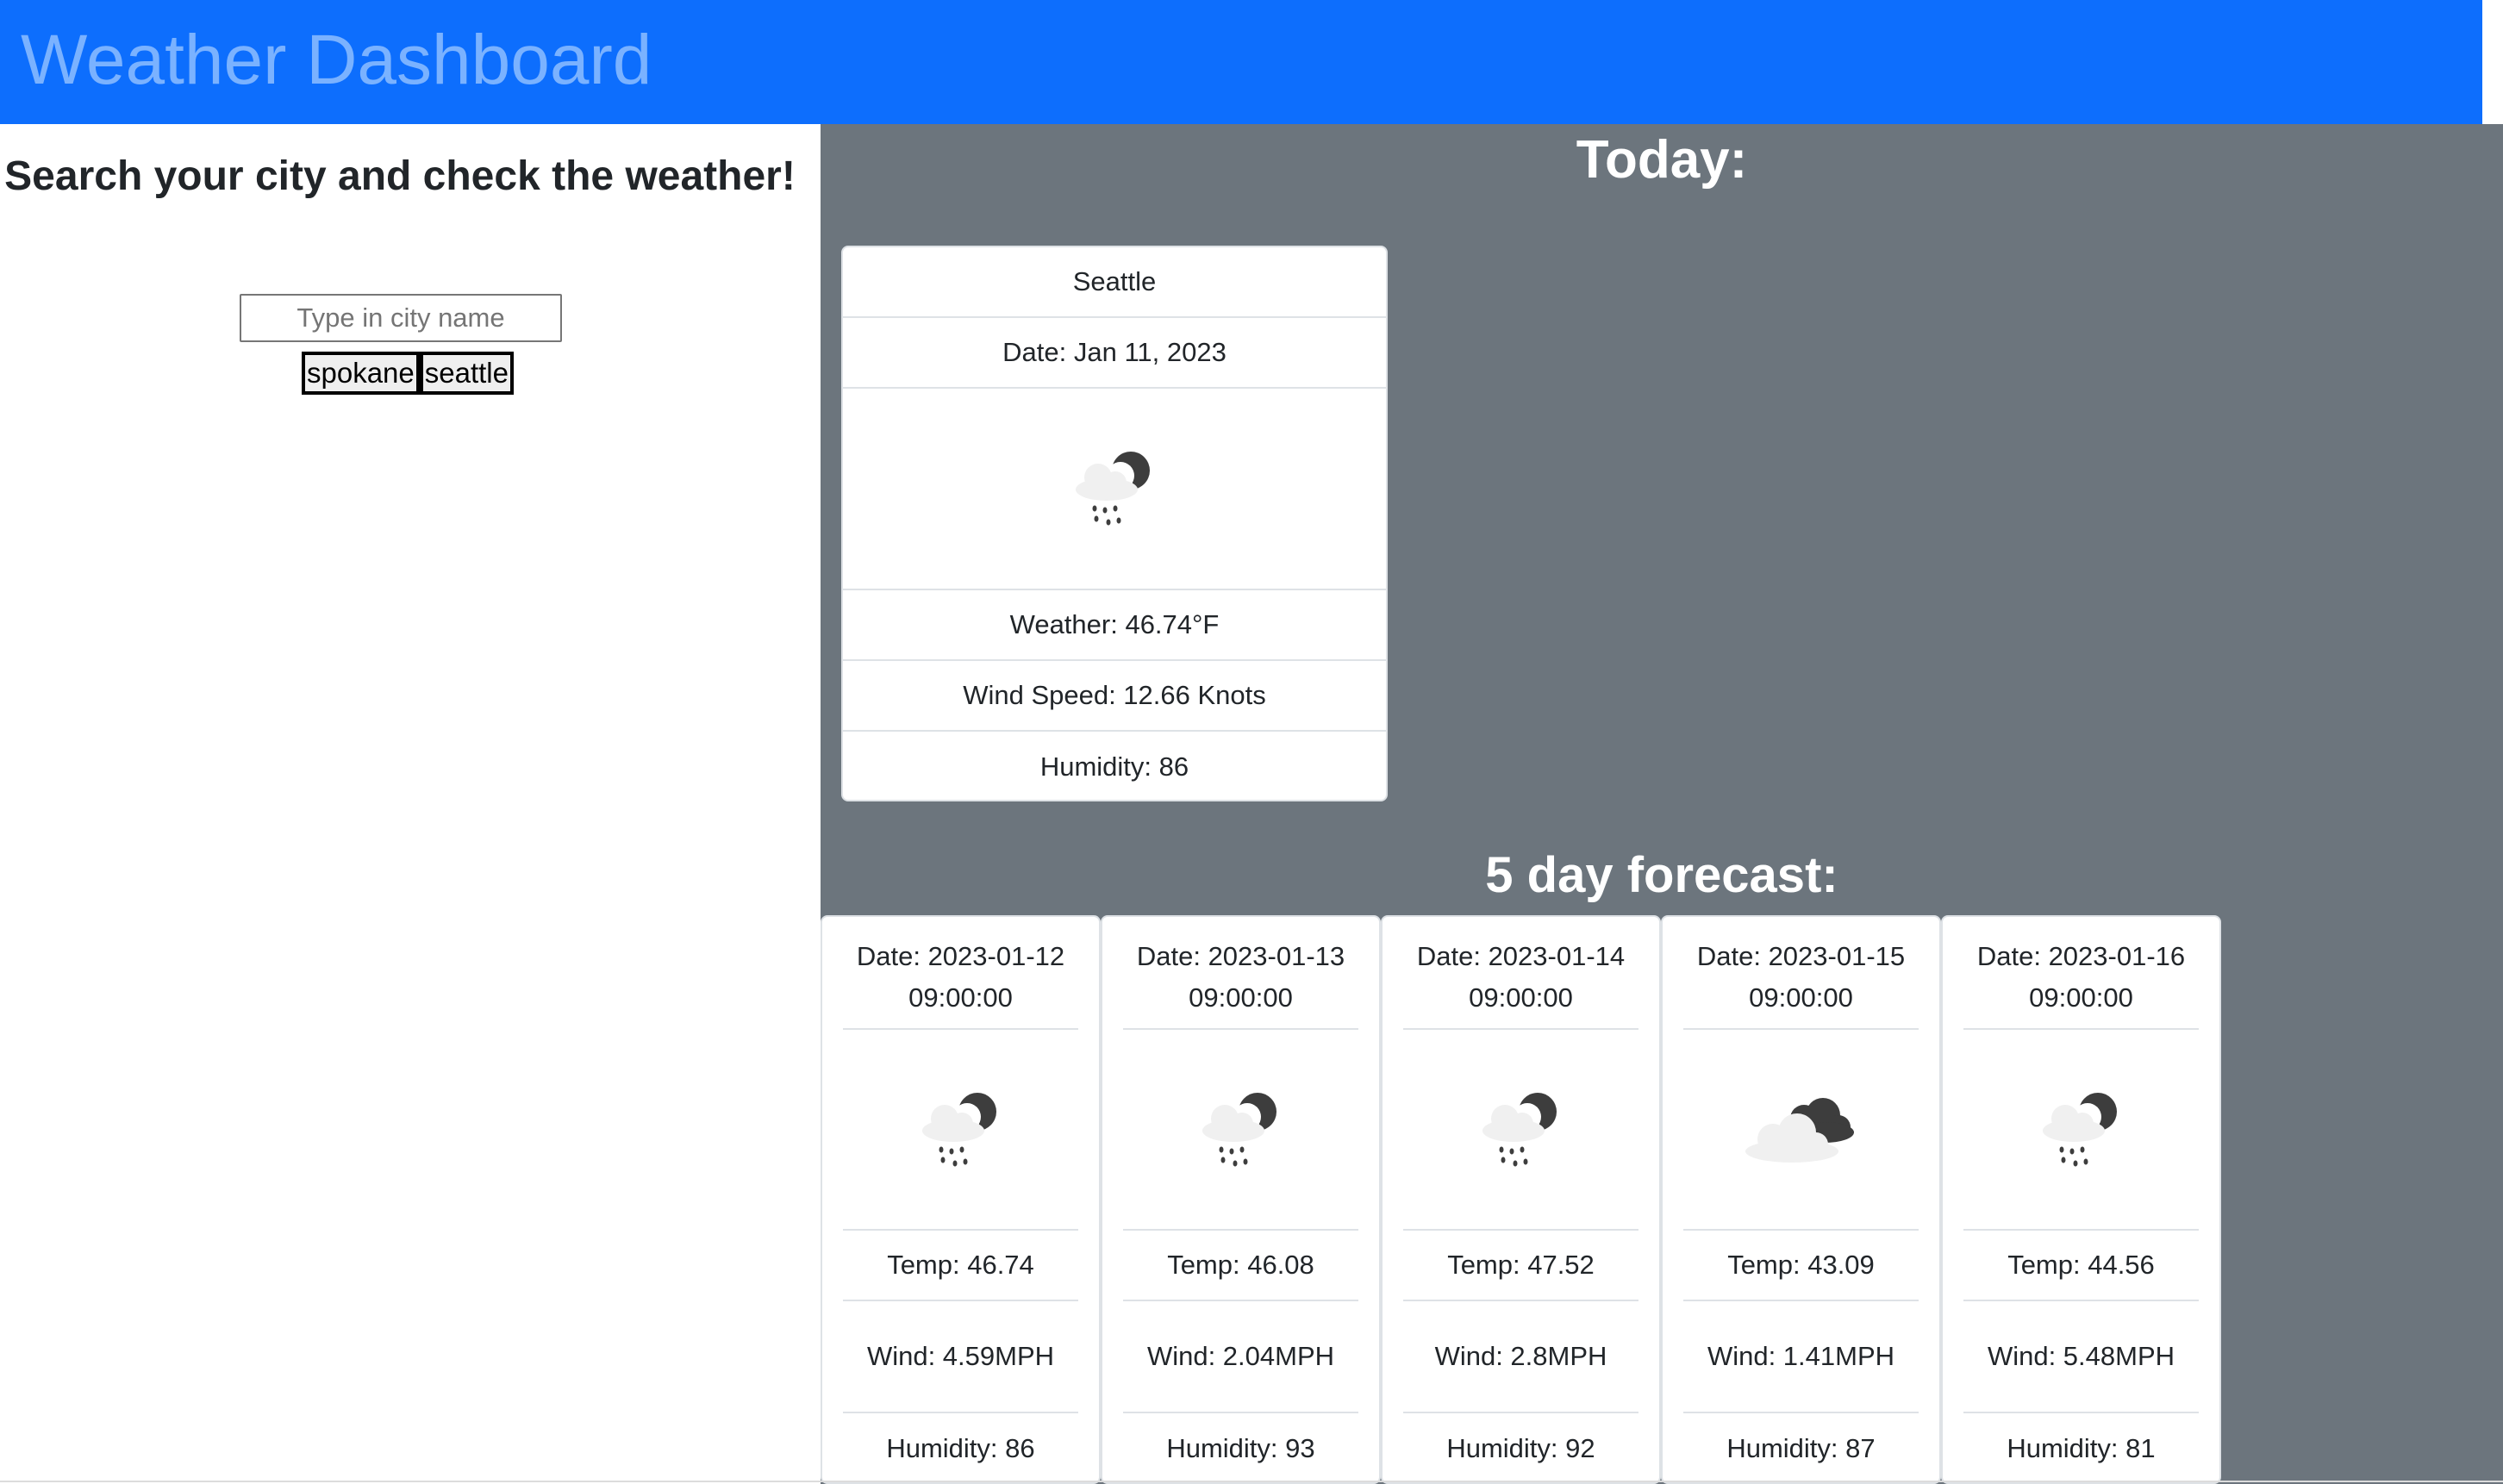 The image size is (2503, 1484). Describe the element at coordinates (2081, 974) in the screenshot. I see `forecast-date: Date: 2023-01-16 09:00:00` at that location.